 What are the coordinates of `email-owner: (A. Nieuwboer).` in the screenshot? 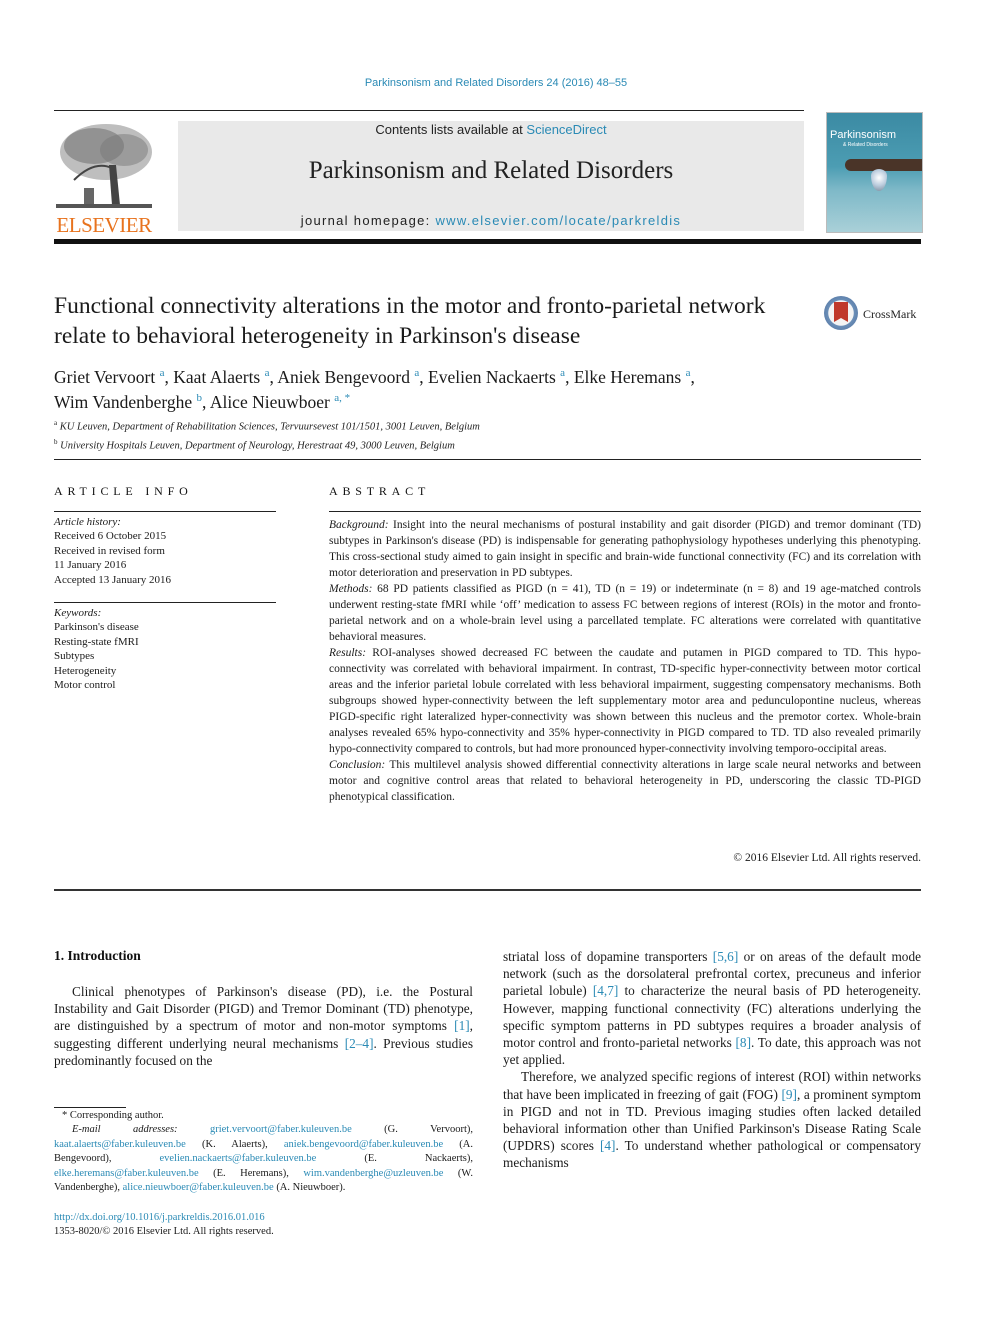 It's located at (309, 1188).